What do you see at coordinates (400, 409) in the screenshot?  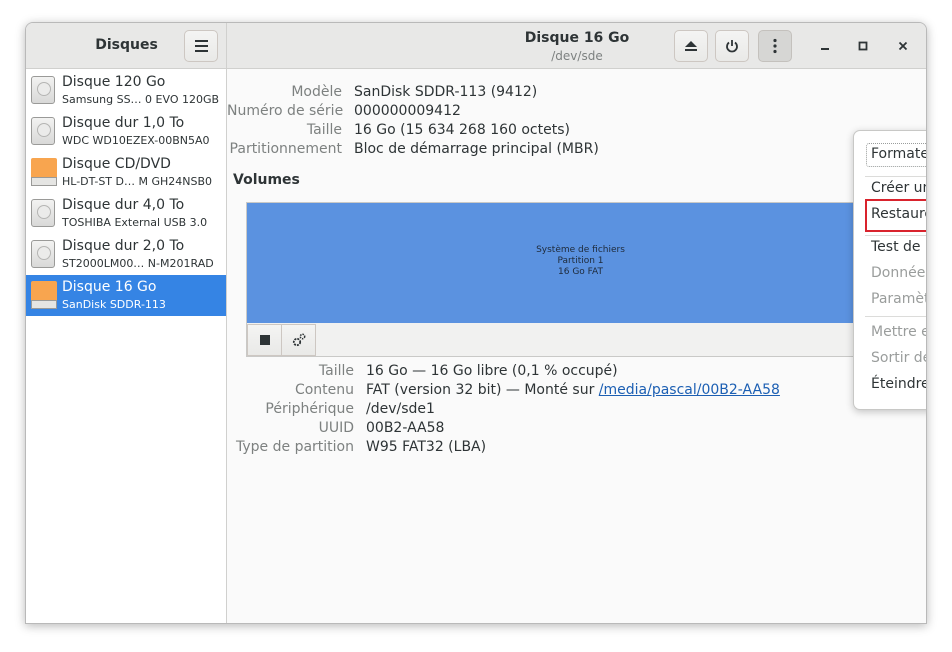 I see `device-value: /dev/sde1` at bounding box center [400, 409].